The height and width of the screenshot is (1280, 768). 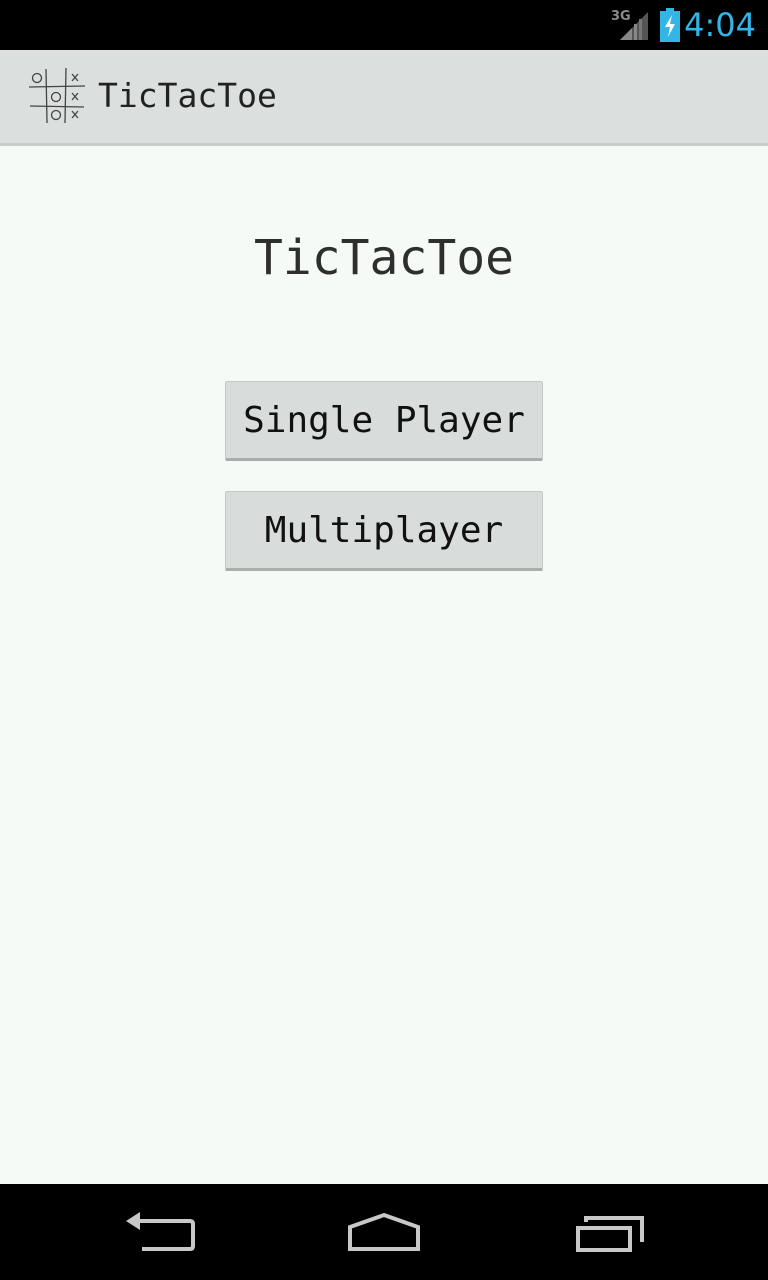 I want to click on status-bar: 3G 4:04, so click(x=384, y=25).